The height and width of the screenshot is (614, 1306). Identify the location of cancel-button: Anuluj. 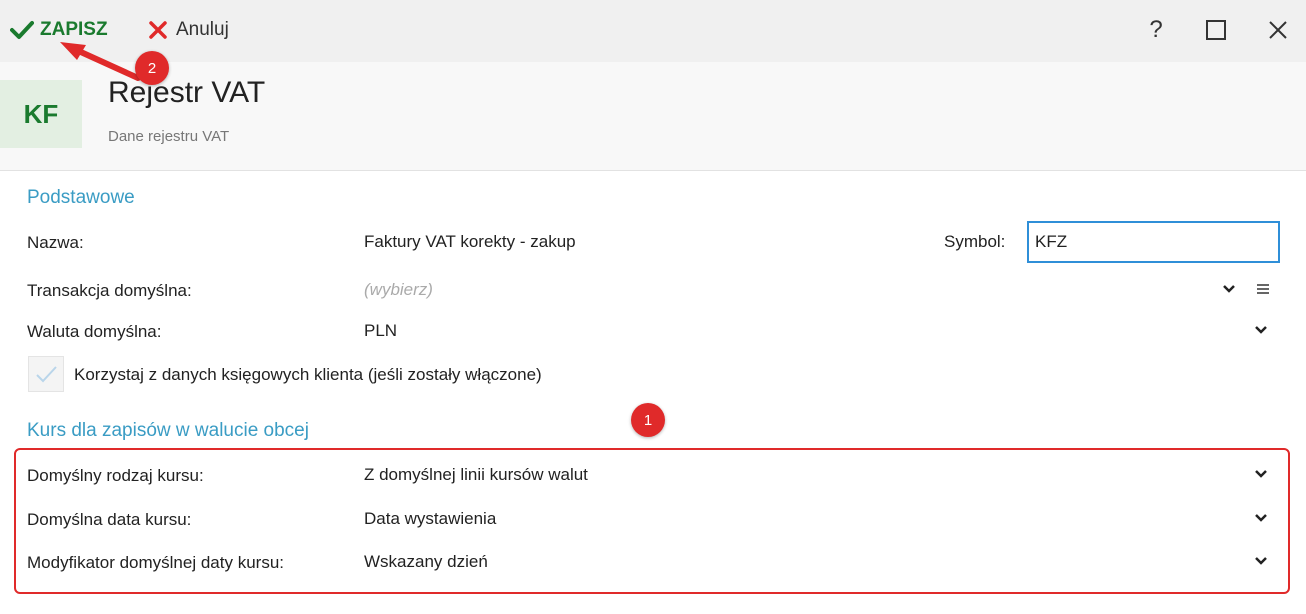
(188, 30).